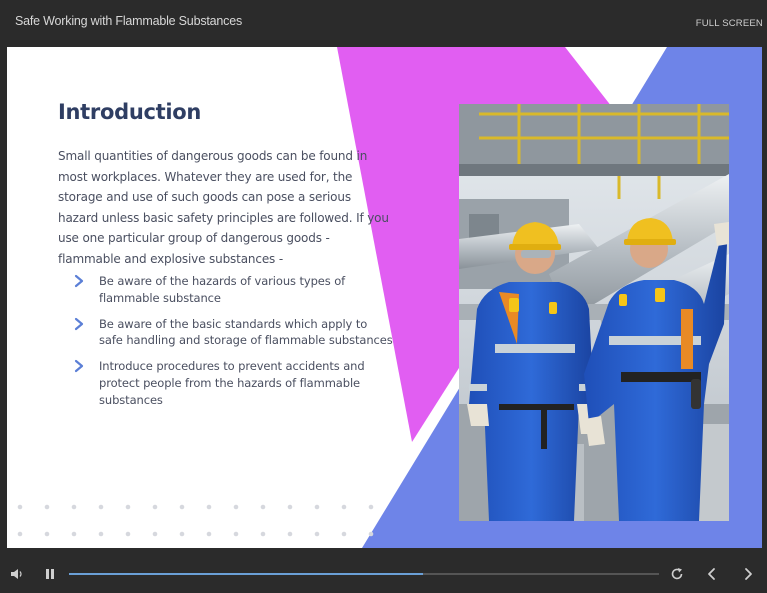  I want to click on progress-fill, so click(246, 574).